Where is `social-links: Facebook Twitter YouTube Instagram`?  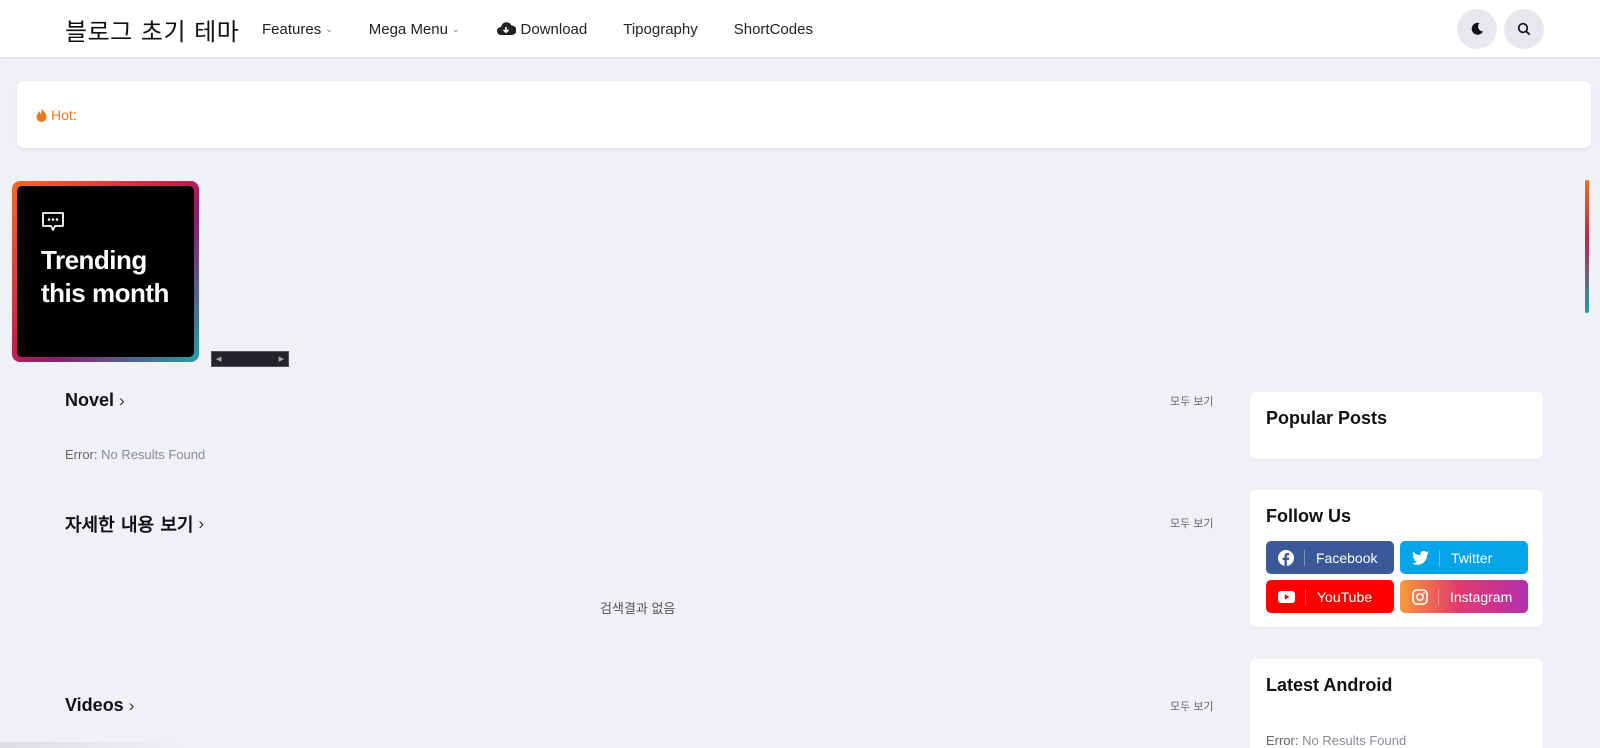
social-links: Facebook Twitter YouTube Instagram is located at coordinates (1397, 577).